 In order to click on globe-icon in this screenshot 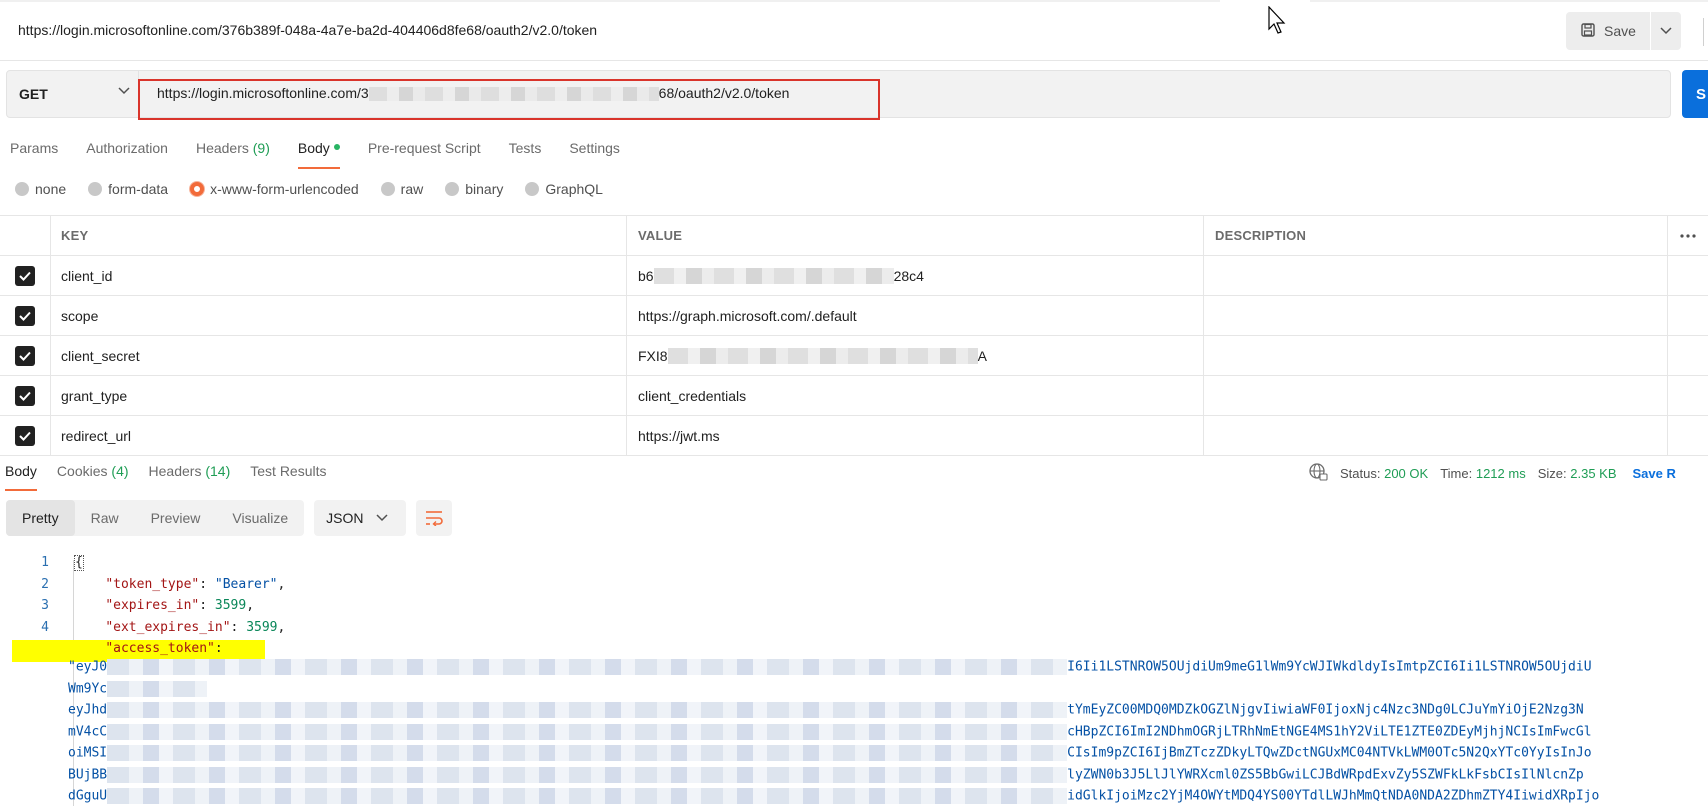, I will do `click(1318, 473)`.